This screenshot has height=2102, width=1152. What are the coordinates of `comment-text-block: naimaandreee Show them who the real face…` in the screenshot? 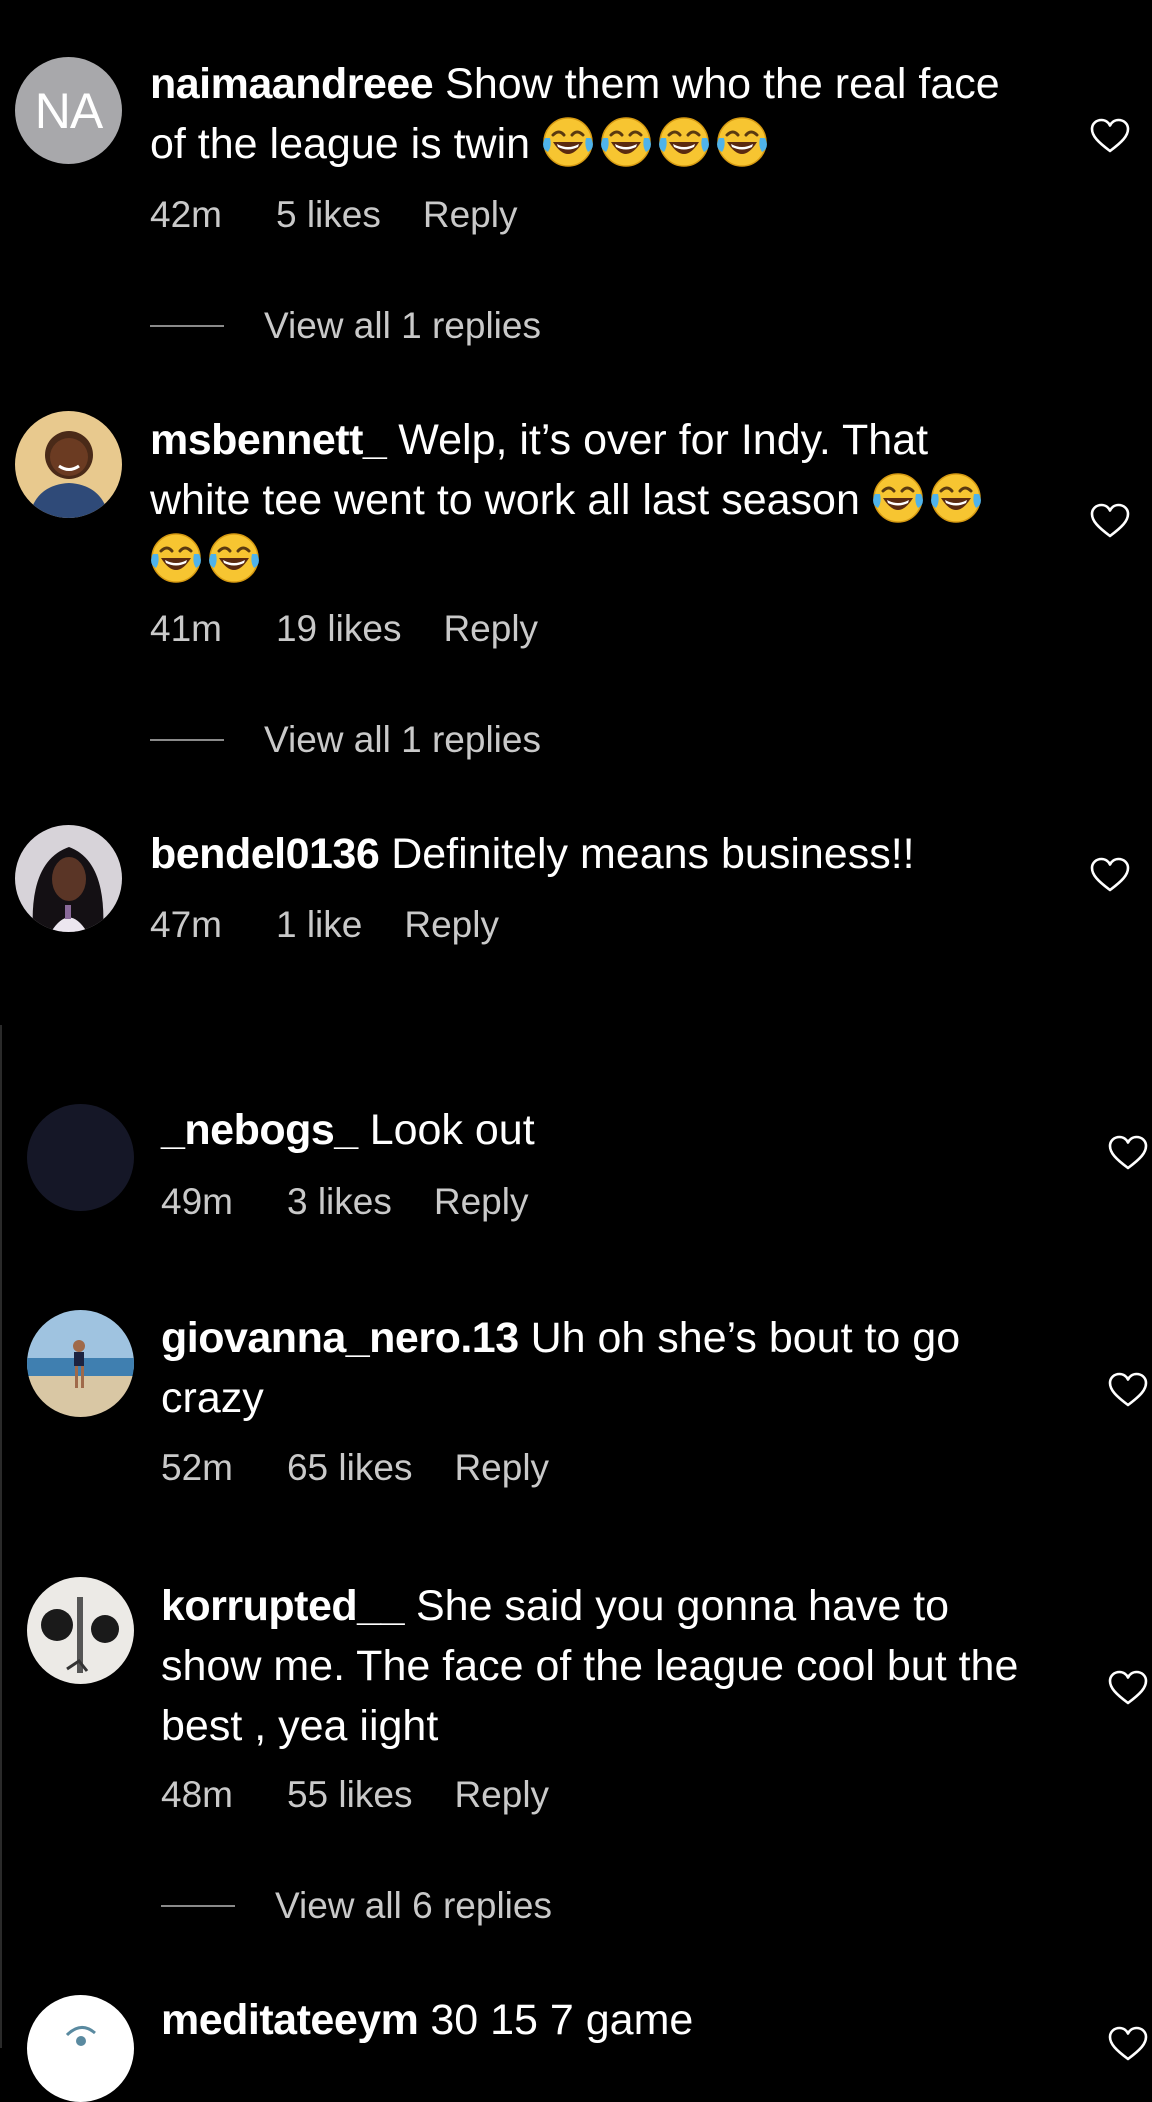 It's located at (580, 114).